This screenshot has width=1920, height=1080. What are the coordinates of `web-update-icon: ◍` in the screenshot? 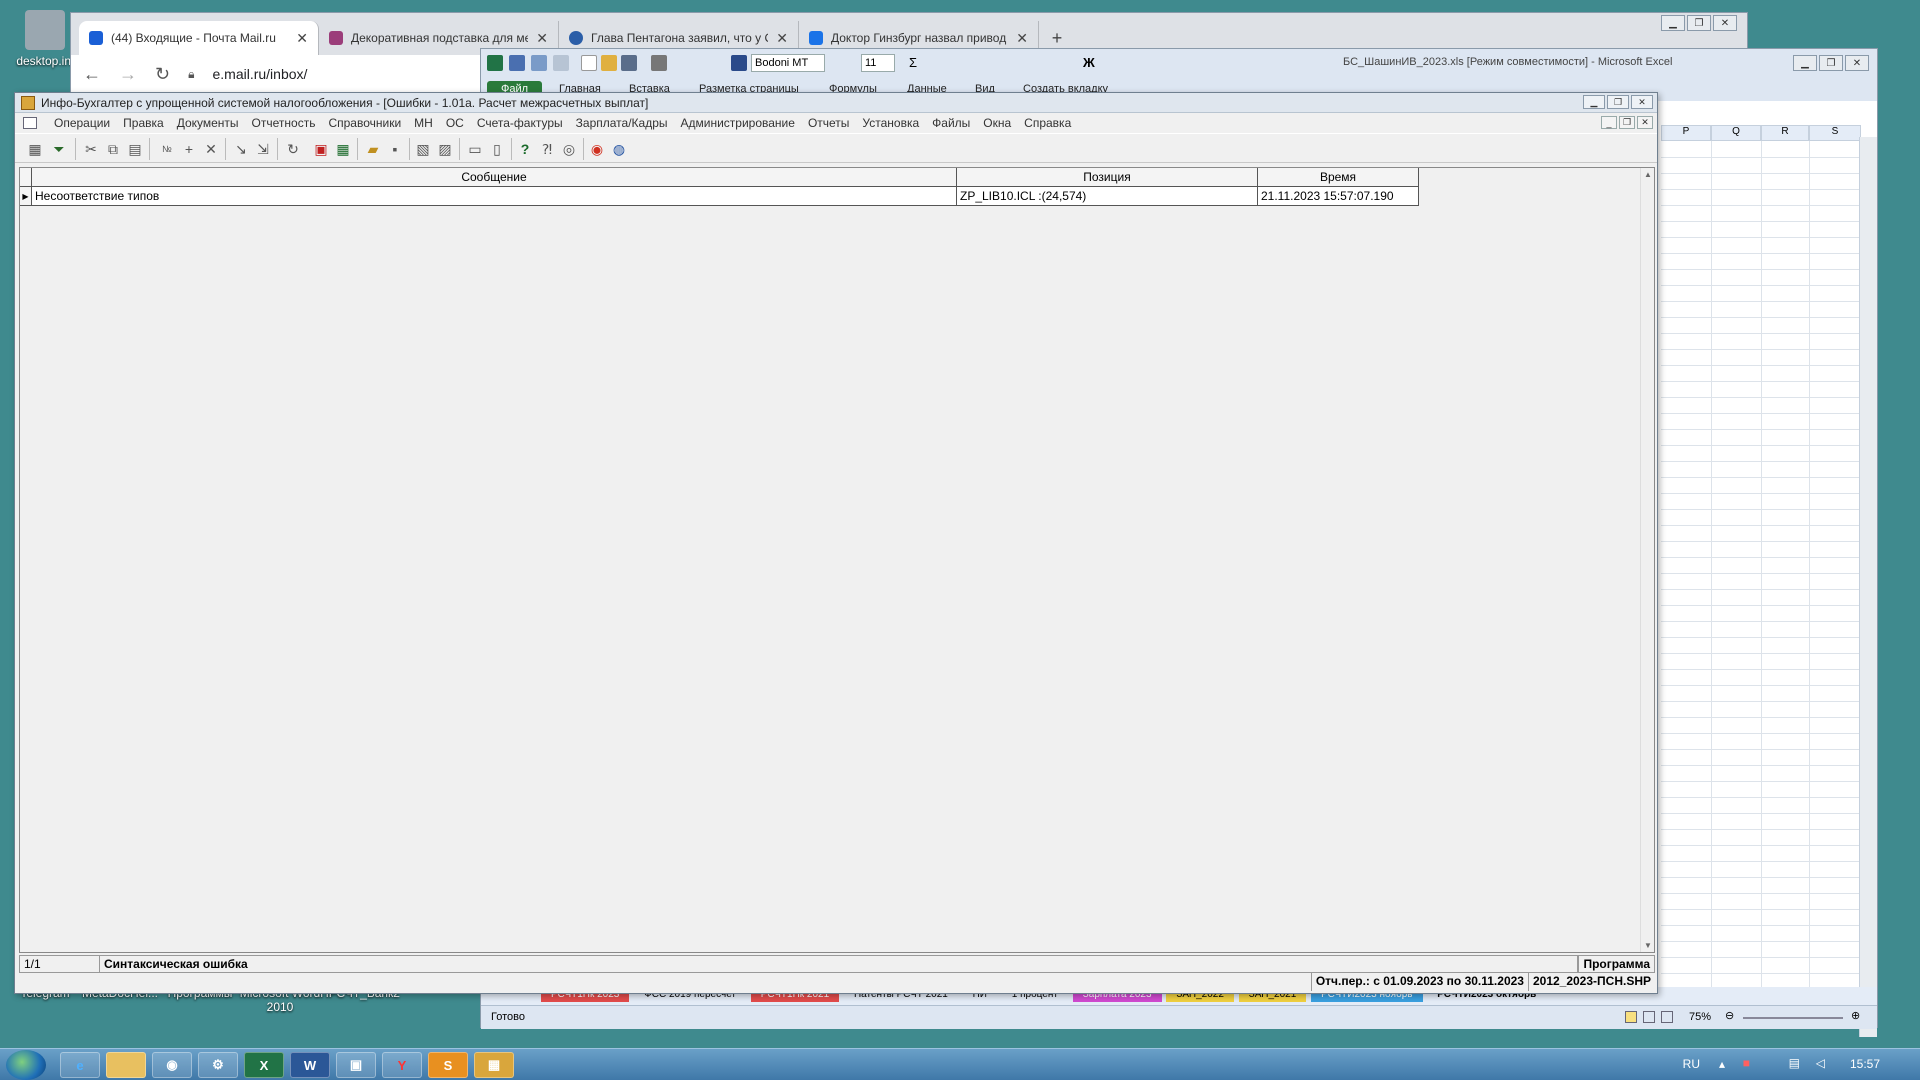 It's located at (619, 149).